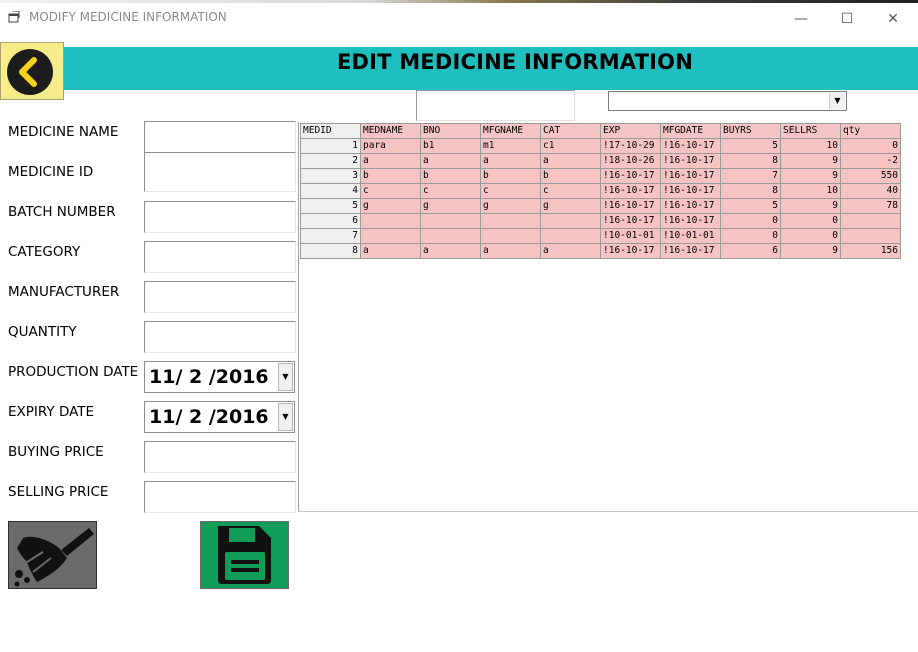  Describe the element at coordinates (847, 19) in the screenshot. I see `maximize-button: ☐` at that location.